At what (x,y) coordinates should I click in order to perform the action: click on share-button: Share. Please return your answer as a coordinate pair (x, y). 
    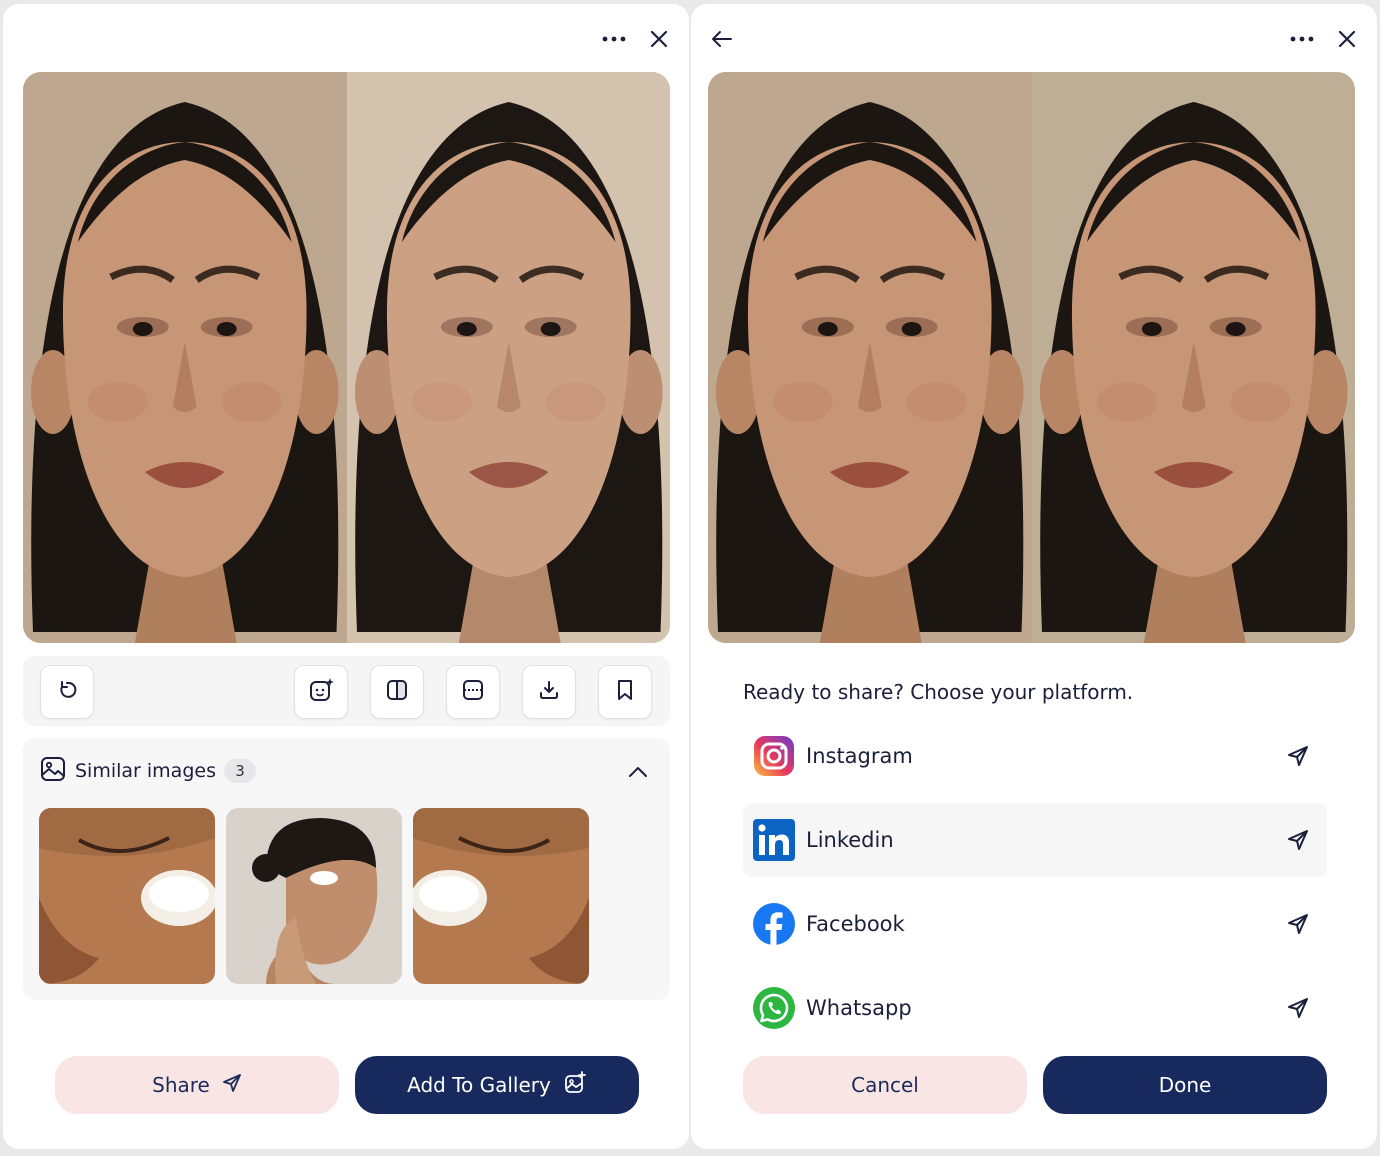
    Looking at the image, I should click on (197, 1085).